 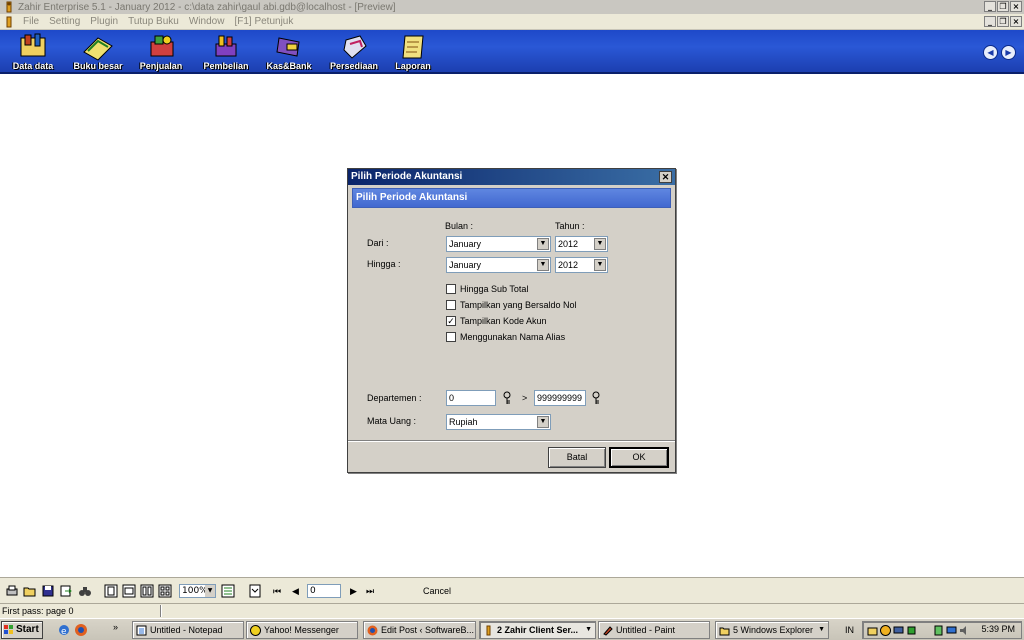 What do you see at coordinates (302, 630) in the screenshot?
I see `task-yahoo-messenger: Yahoo! Messenger` at bounding box center [302, 630].